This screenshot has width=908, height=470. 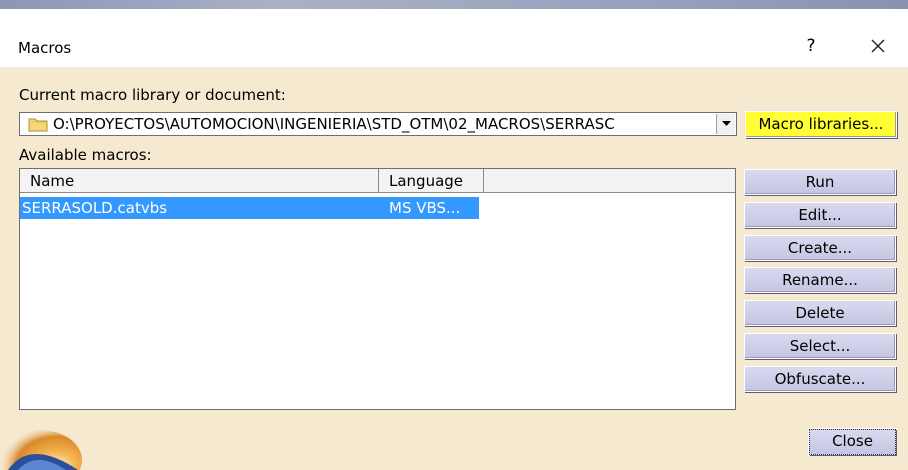 I want to click on column-header-name: Name, so click(x=199, y=181).